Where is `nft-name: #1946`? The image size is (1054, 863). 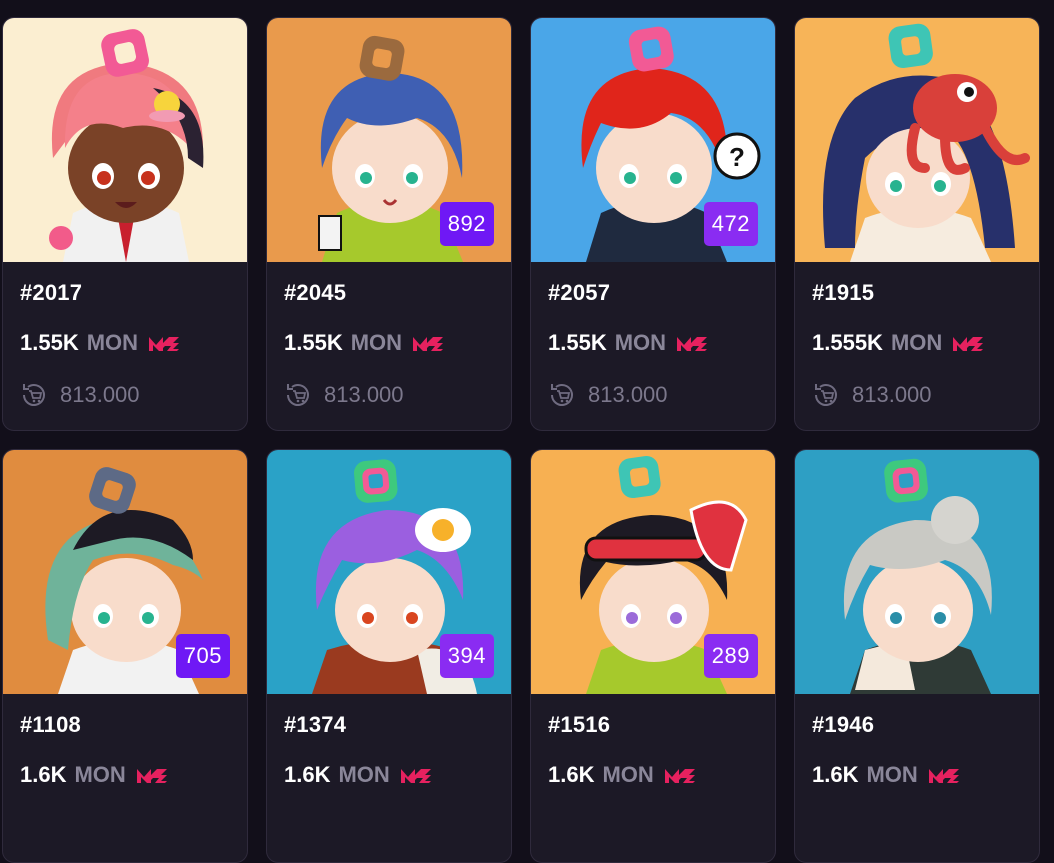 nft-name: #1946 is located at coordinates (843, 725).